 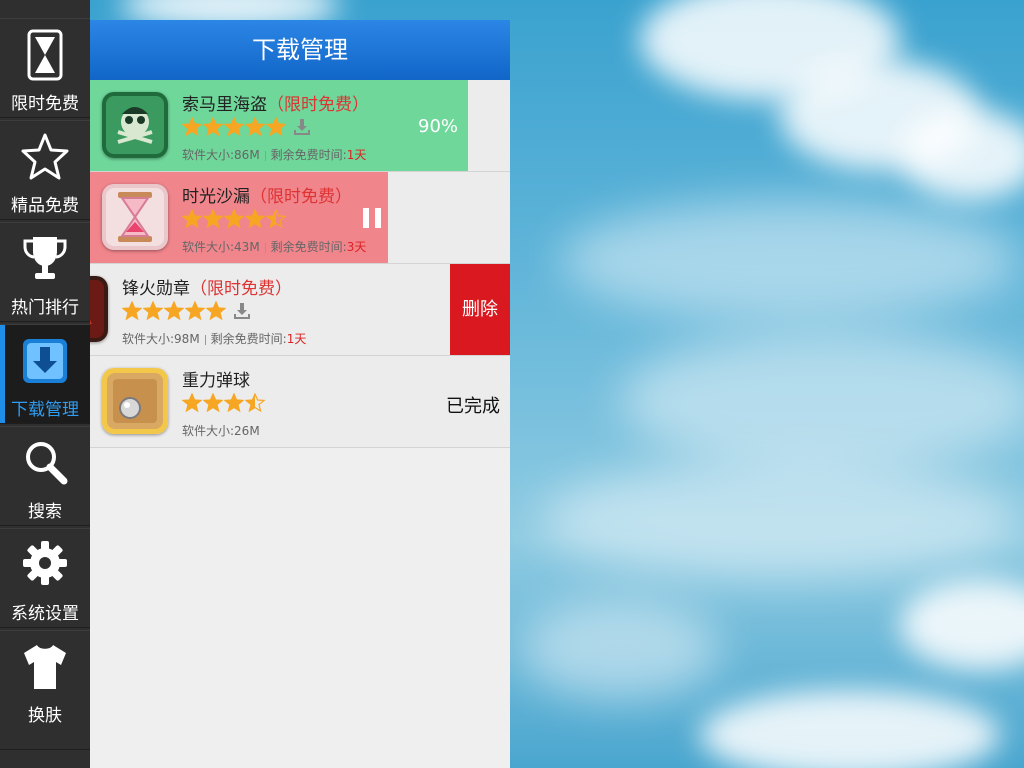 What do you see at coordinates (45, 716) in the screenshot?
I see `sidebar-item-label: 换肤` at bounding box center [45, 716].